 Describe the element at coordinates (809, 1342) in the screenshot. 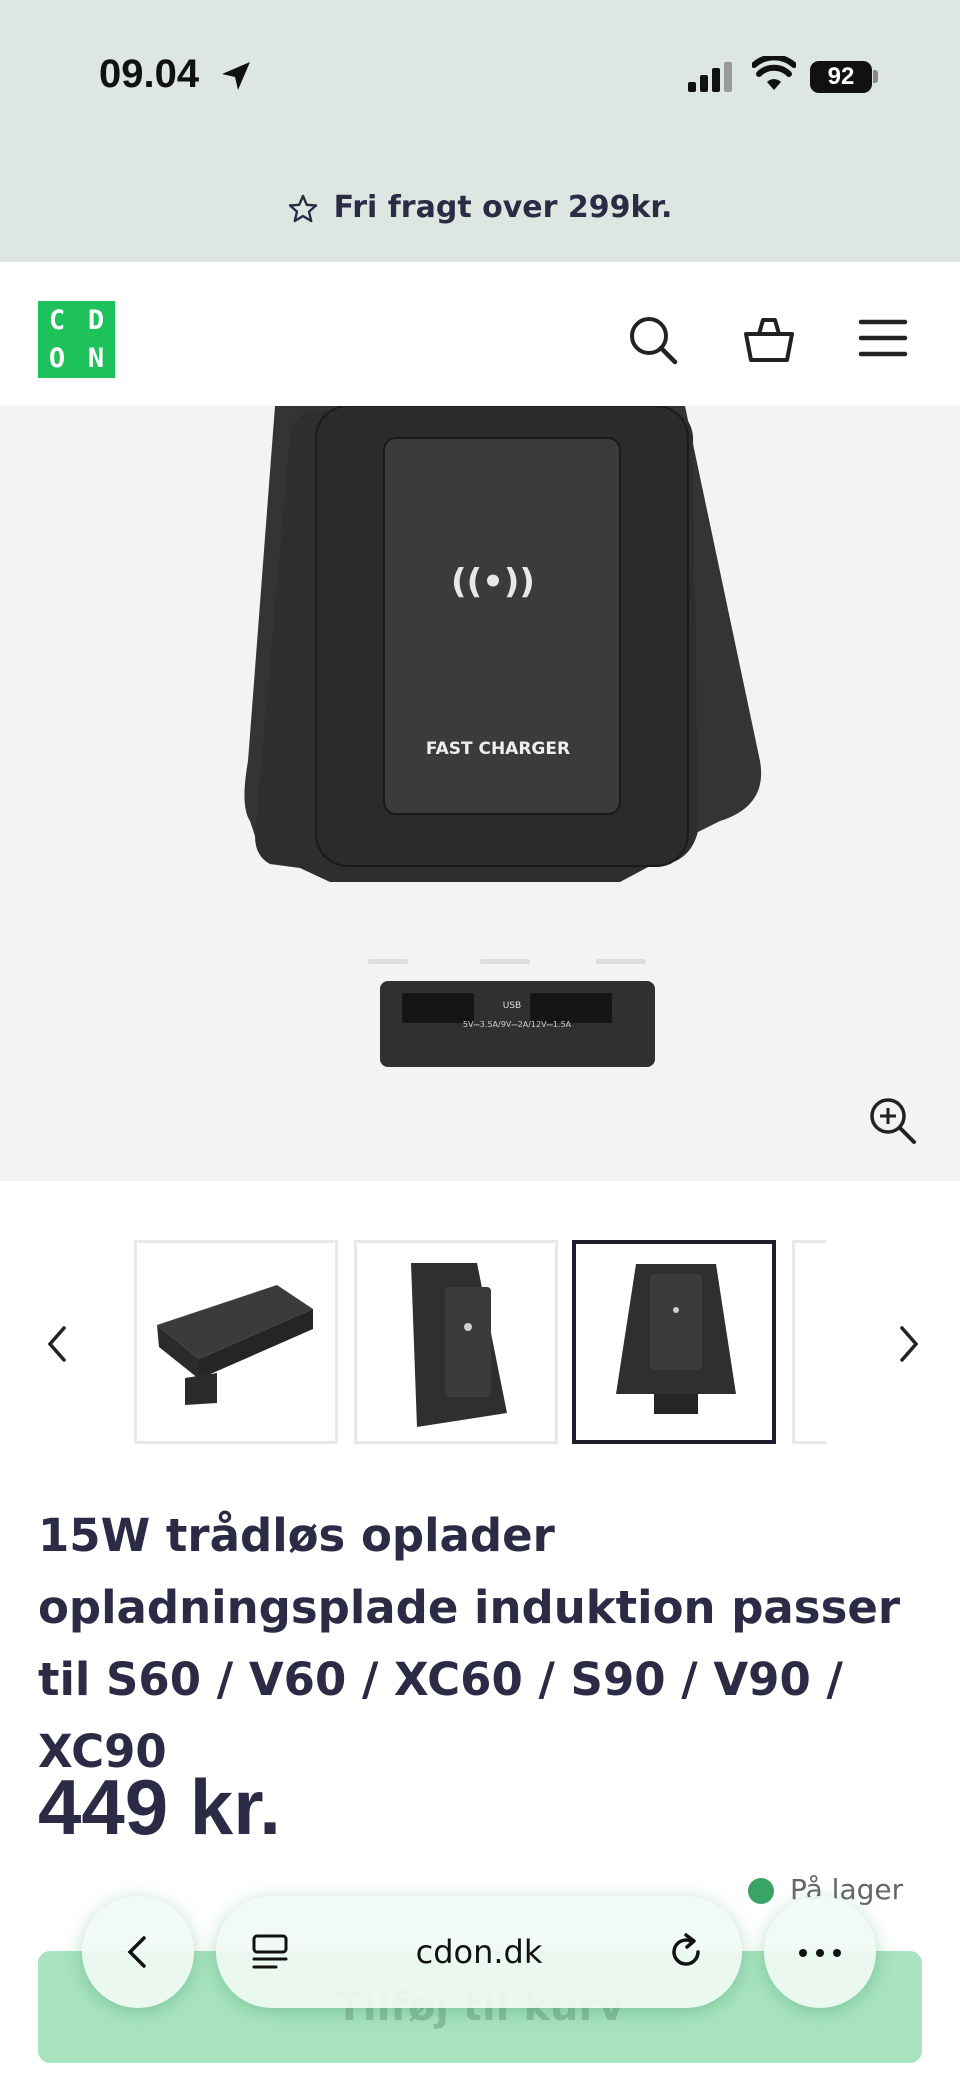

I see `thumbnail-image-partial` at that location.